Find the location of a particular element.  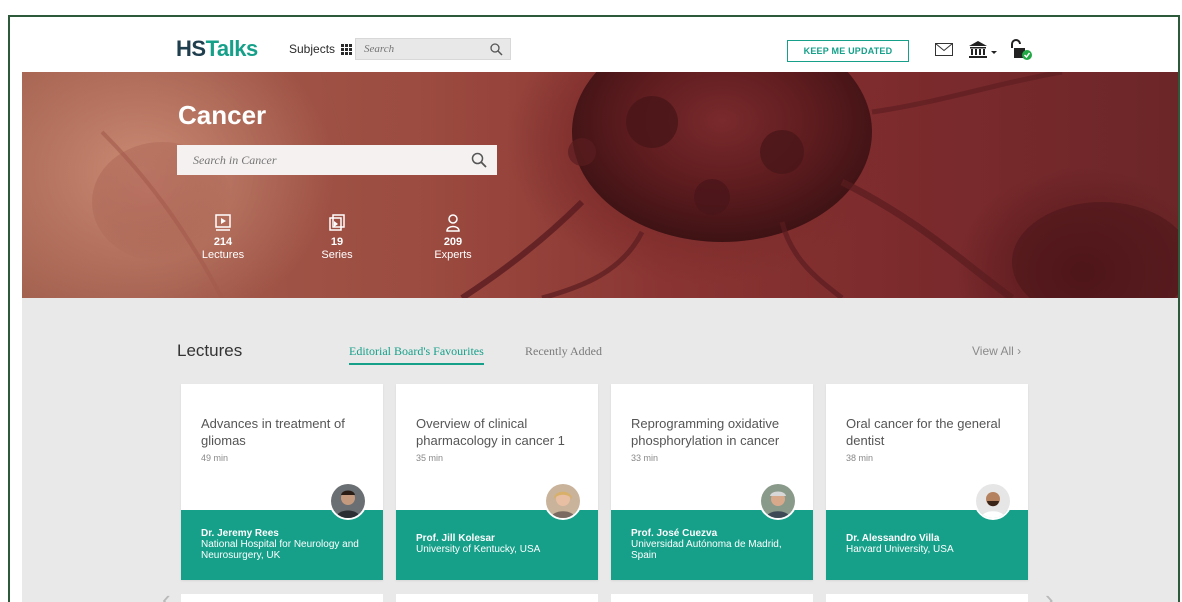

stat-series: 19 Series is located at coordinates (337, 238).